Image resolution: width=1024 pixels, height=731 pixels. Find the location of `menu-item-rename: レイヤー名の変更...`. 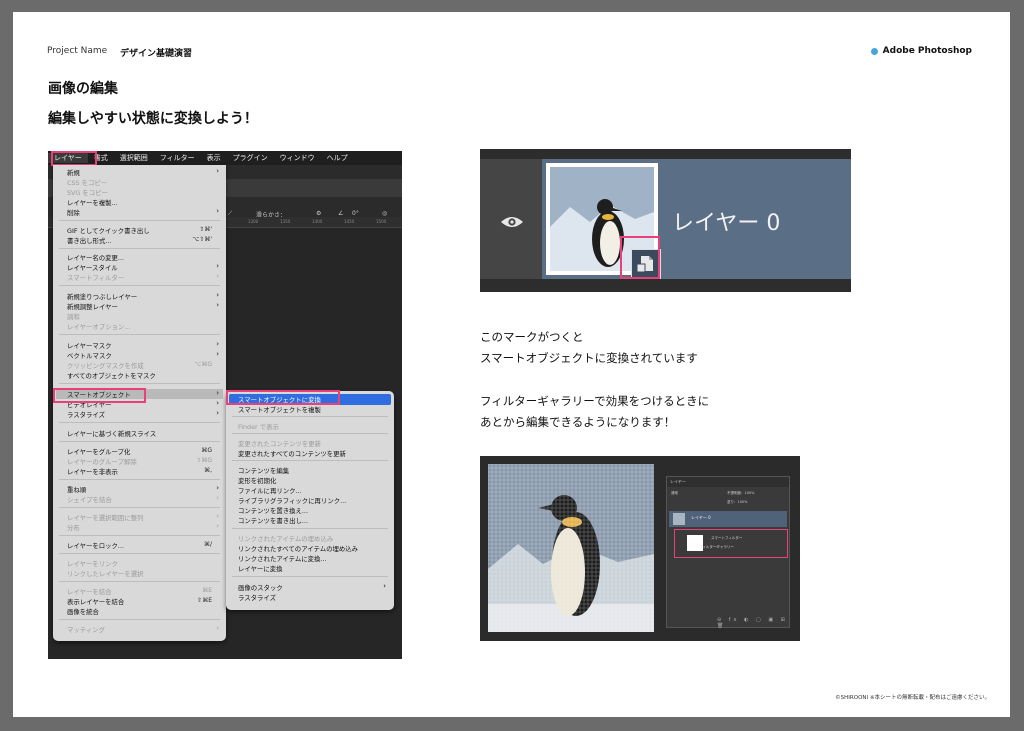

menu-item-rename: レイヤー名の変更... is located at coordinates (95, 257).